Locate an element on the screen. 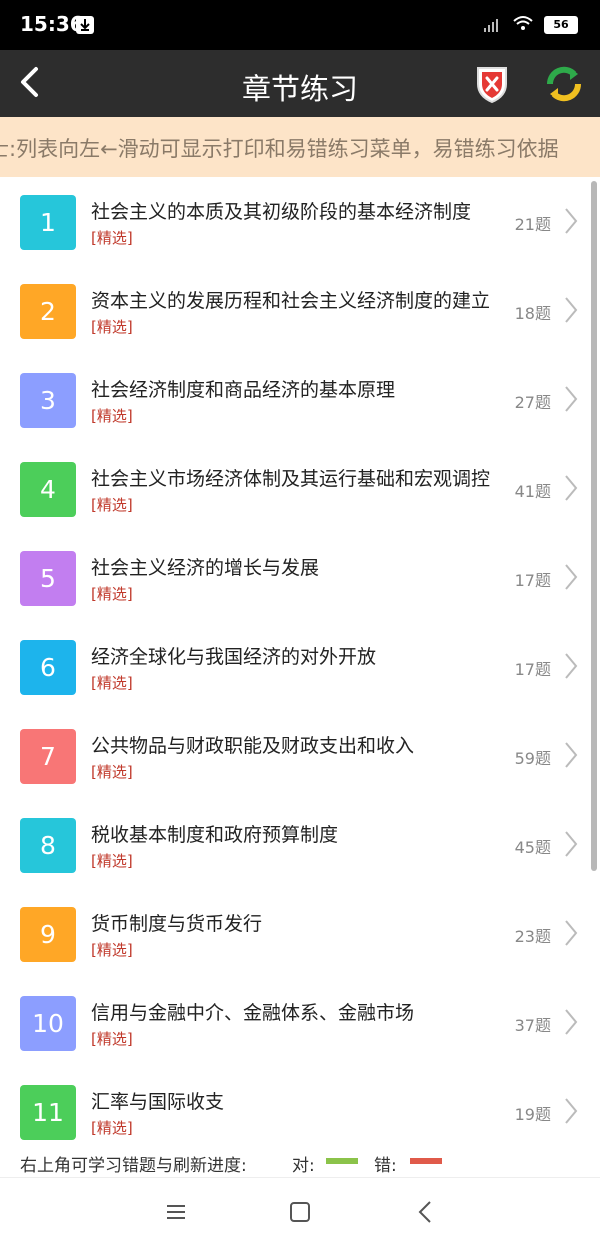  nav-bar: 章节练习 is located at coordinates (300, 83).